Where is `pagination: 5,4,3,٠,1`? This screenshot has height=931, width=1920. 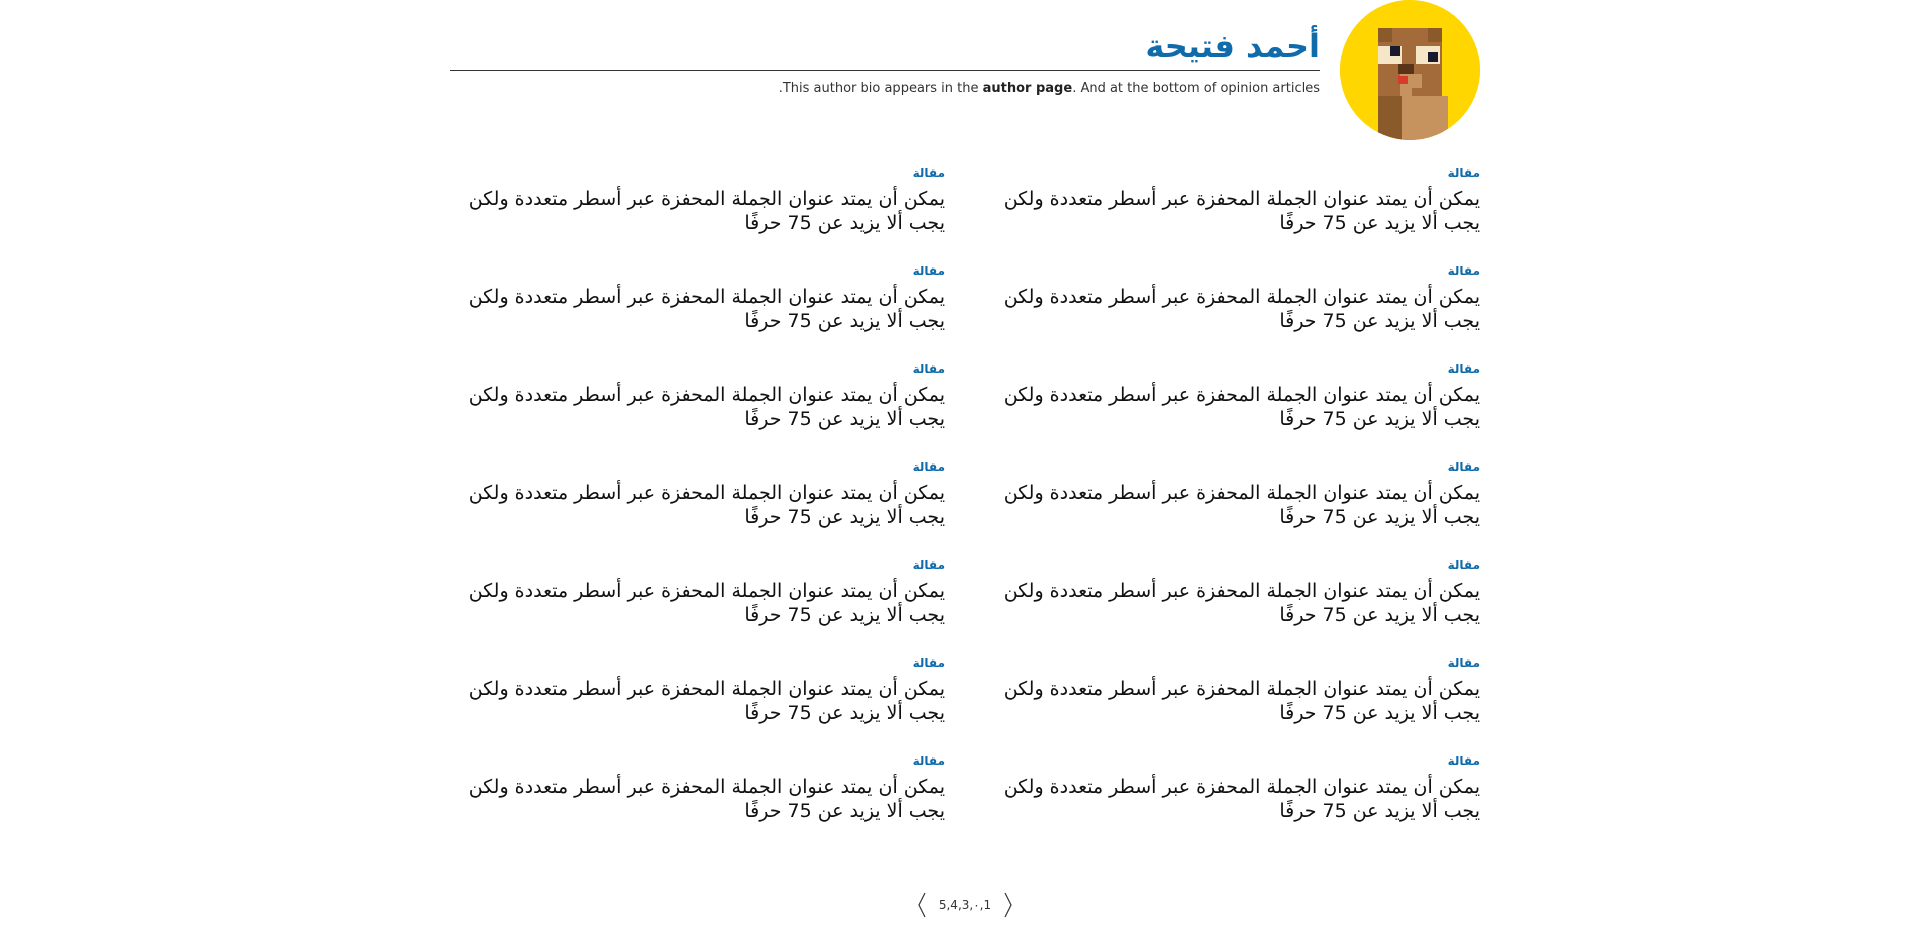
pagination: 5,4,3,٠,1 is located at coordinates (965, 905).